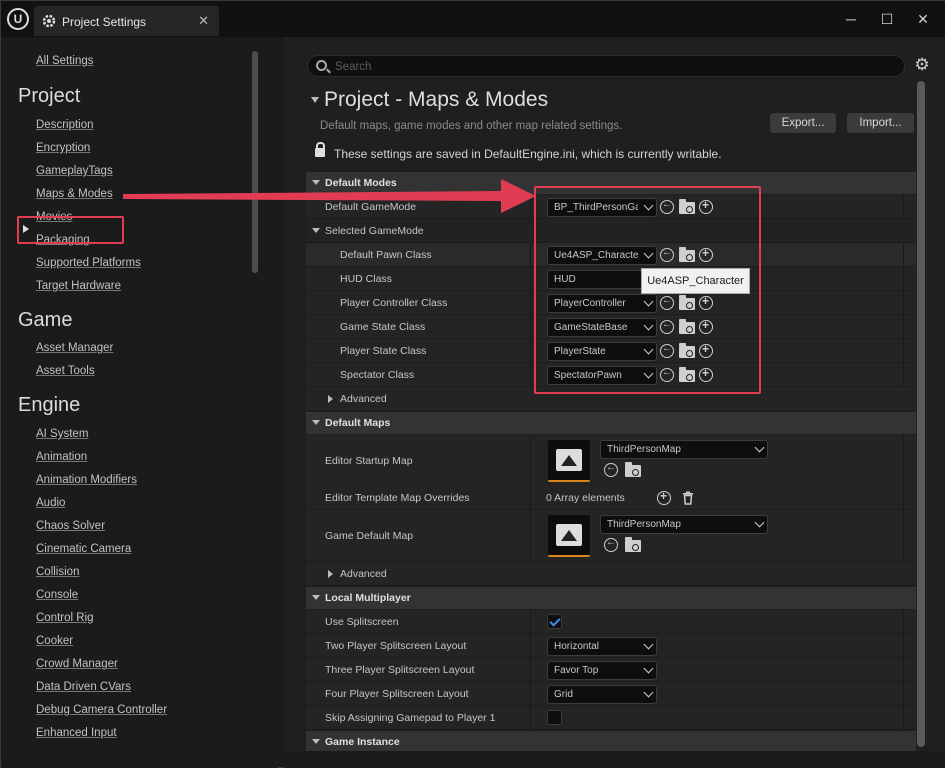 This screenshot has height=768, width=945. Describe the element at coordinates (602, 694) in the screenshot. I see `four-player-layout-combo: Grid` at that location.